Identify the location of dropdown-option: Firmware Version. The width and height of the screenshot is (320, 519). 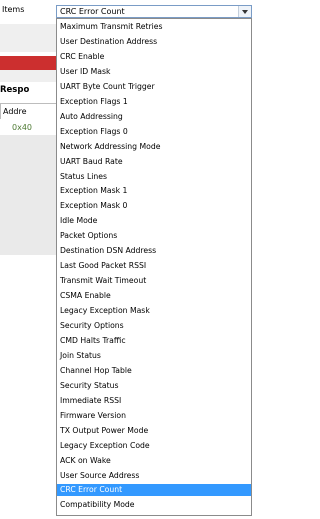
(154, 416).